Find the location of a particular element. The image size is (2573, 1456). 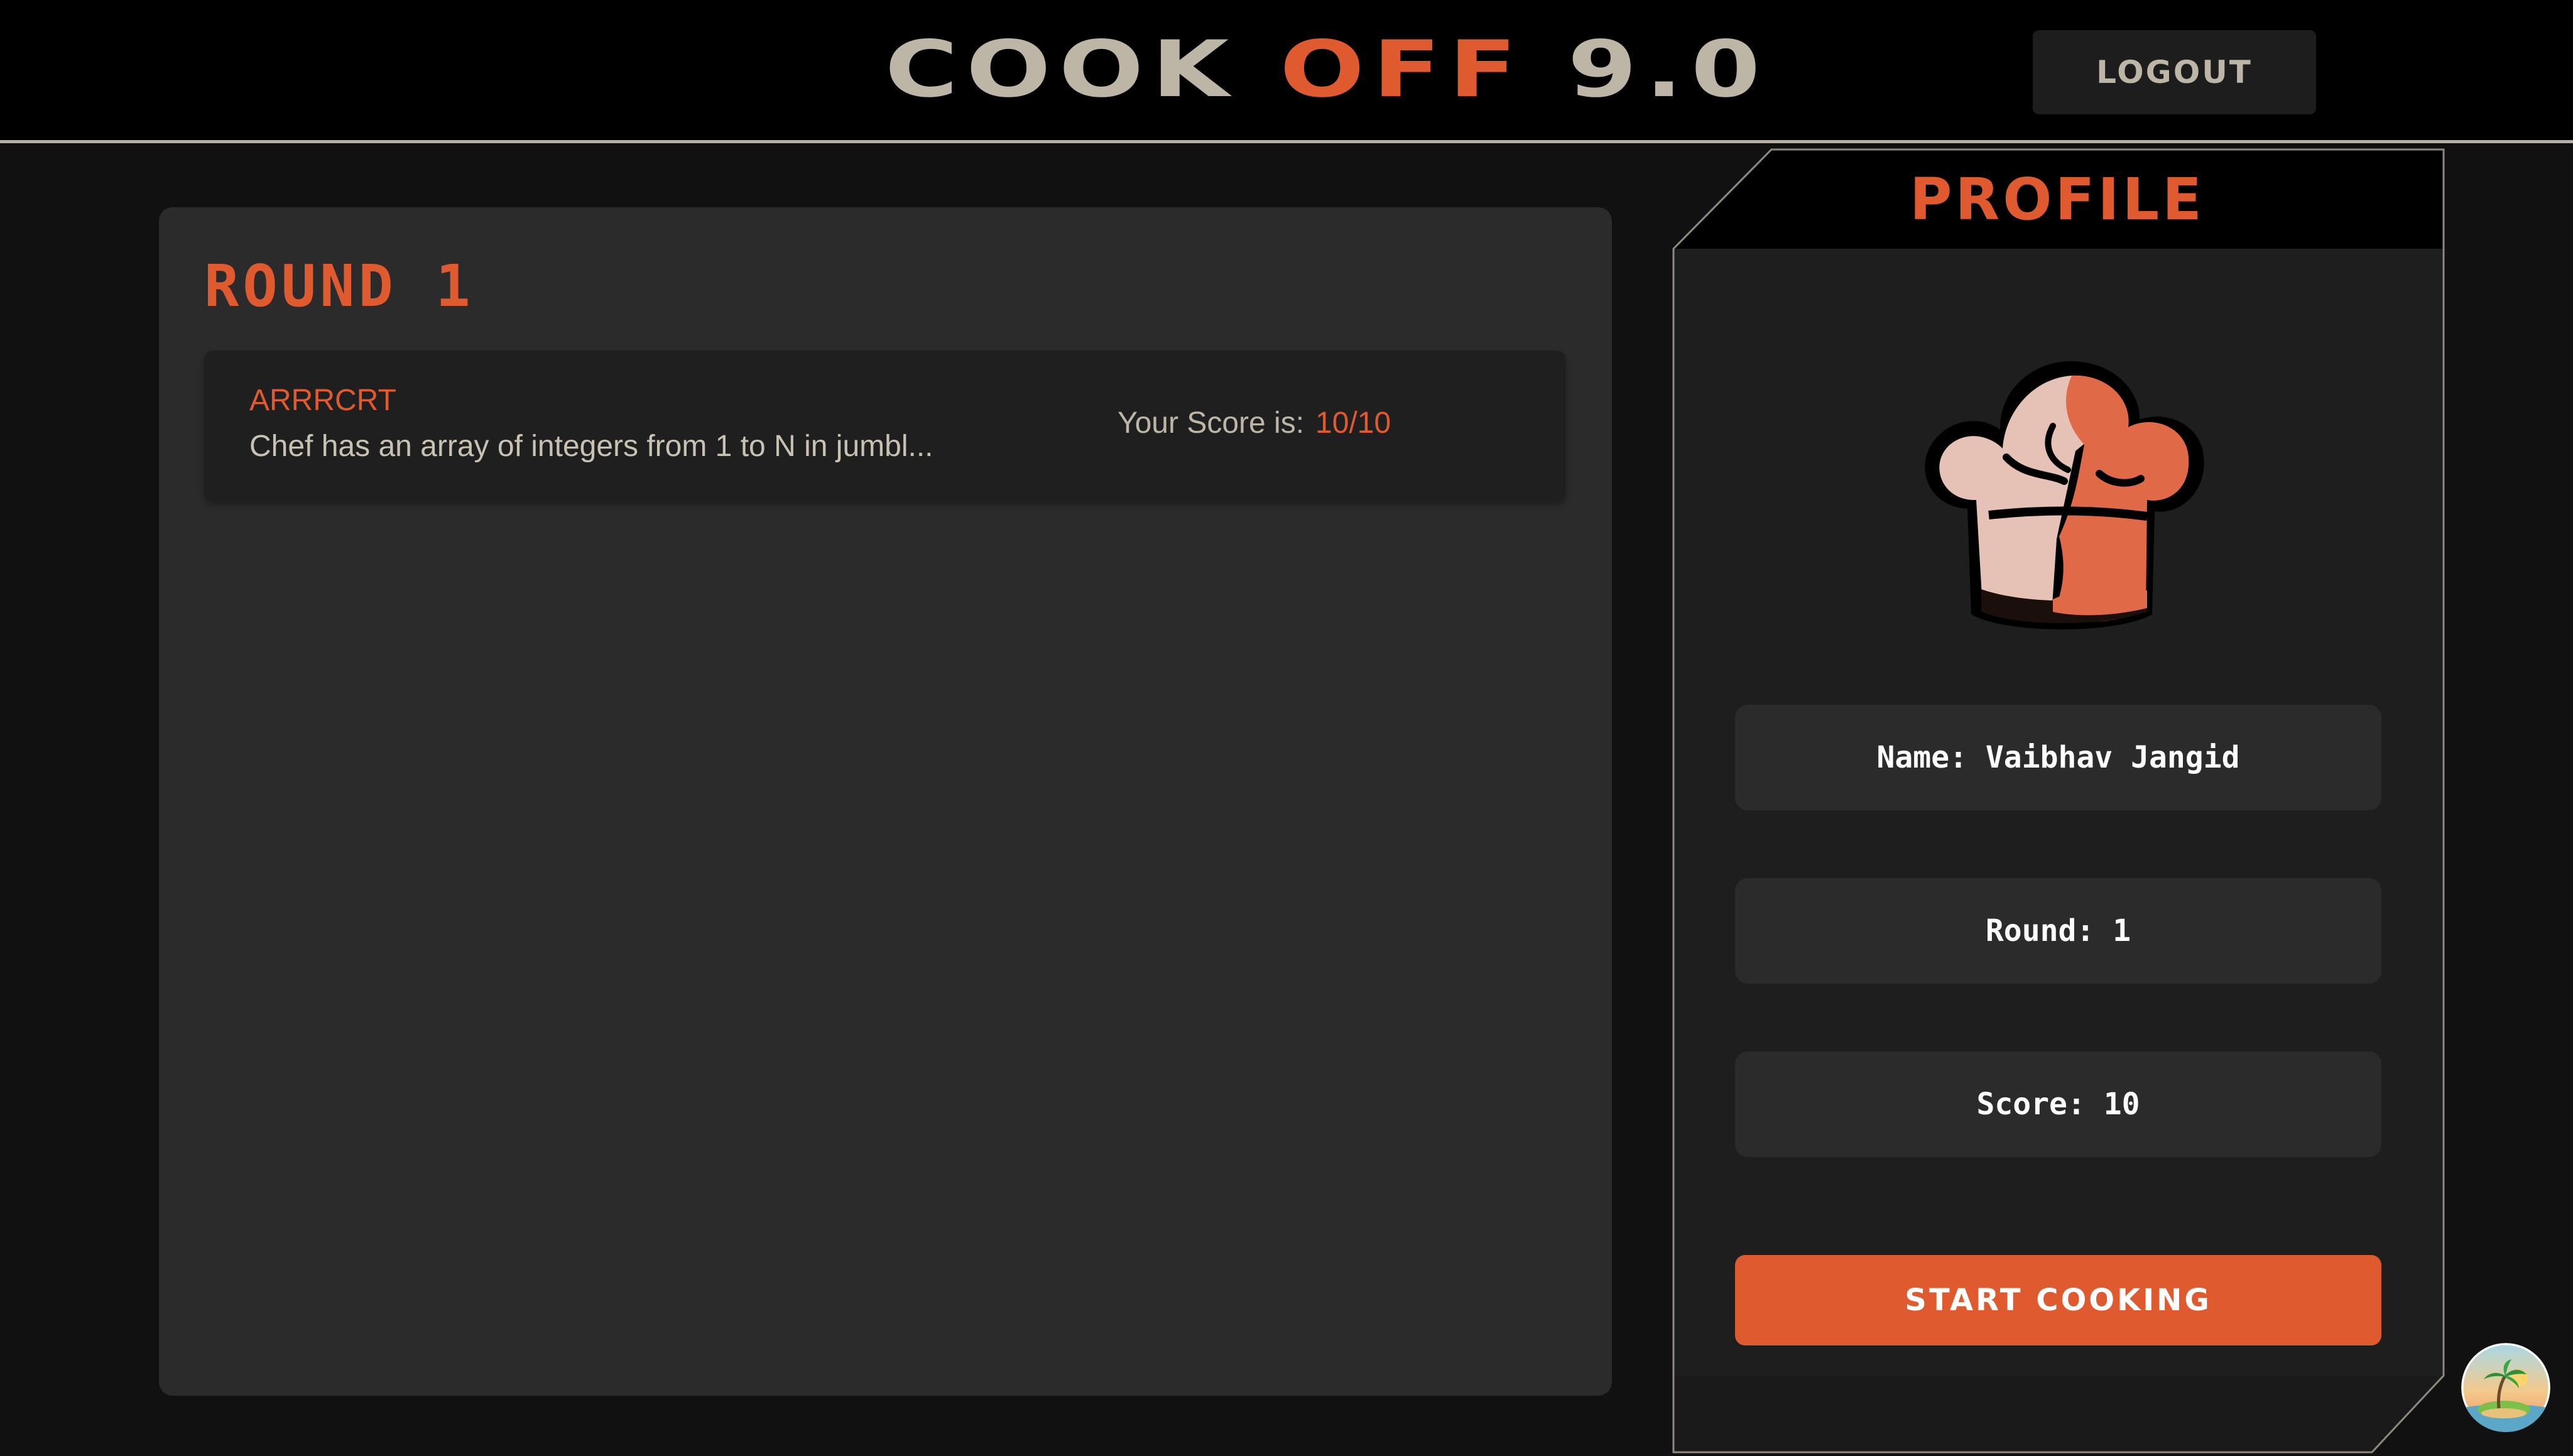

top-header: COOK OFF 9.0 LOGOUT is located at coordinates (1286, 71).